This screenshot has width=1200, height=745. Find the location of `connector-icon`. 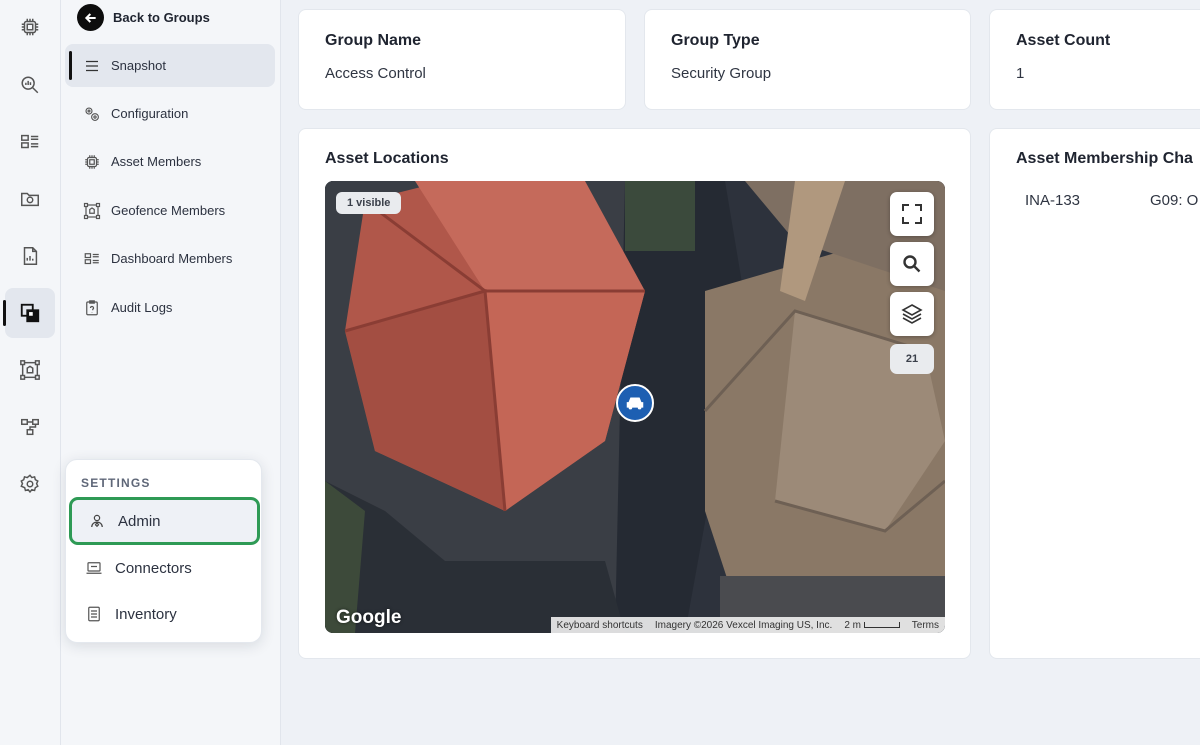

connector-icon is located at coordinates (94, 568).